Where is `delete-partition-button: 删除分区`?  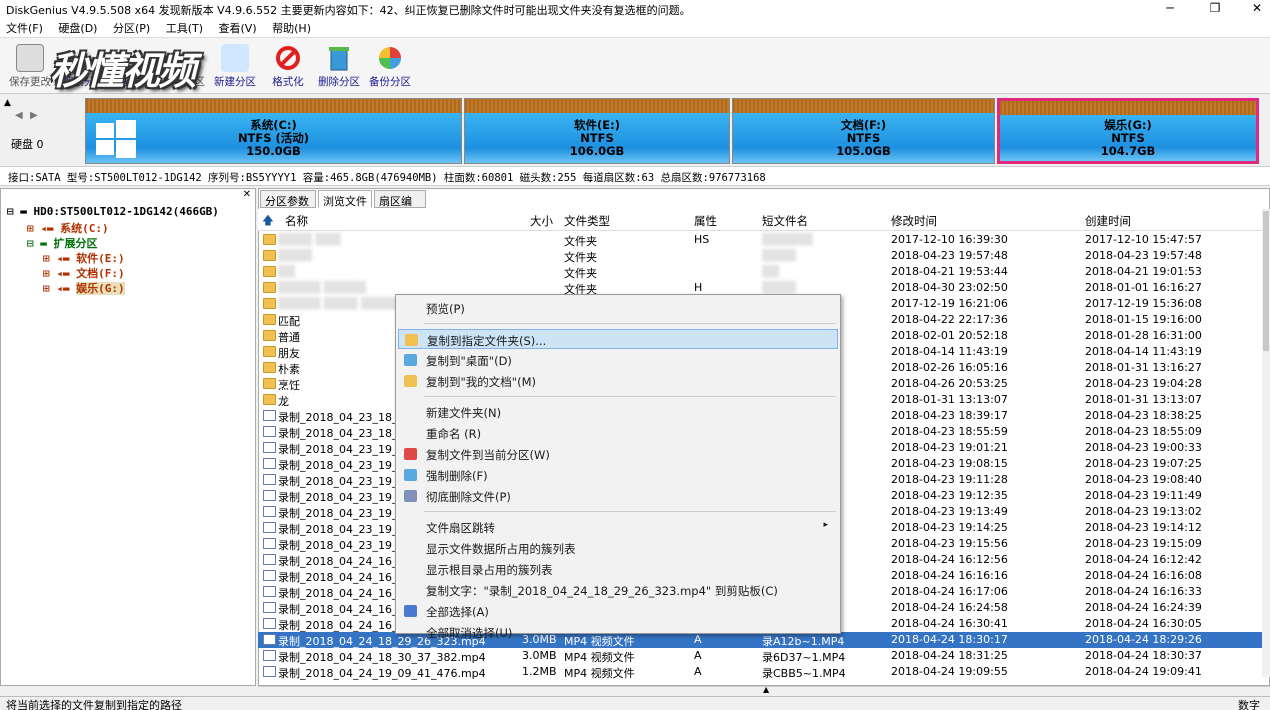 delete-partition-button: 删除分区 is located at coordinates (339, 67).